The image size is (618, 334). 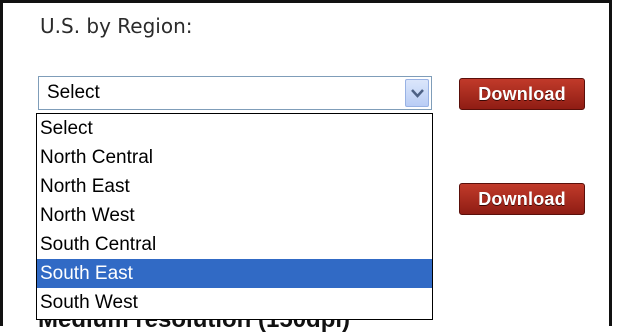 What do you see at coordinates (234, 157) in the screenshot?
I see `option-north-central: North Central` at bounding box center [234, 157].